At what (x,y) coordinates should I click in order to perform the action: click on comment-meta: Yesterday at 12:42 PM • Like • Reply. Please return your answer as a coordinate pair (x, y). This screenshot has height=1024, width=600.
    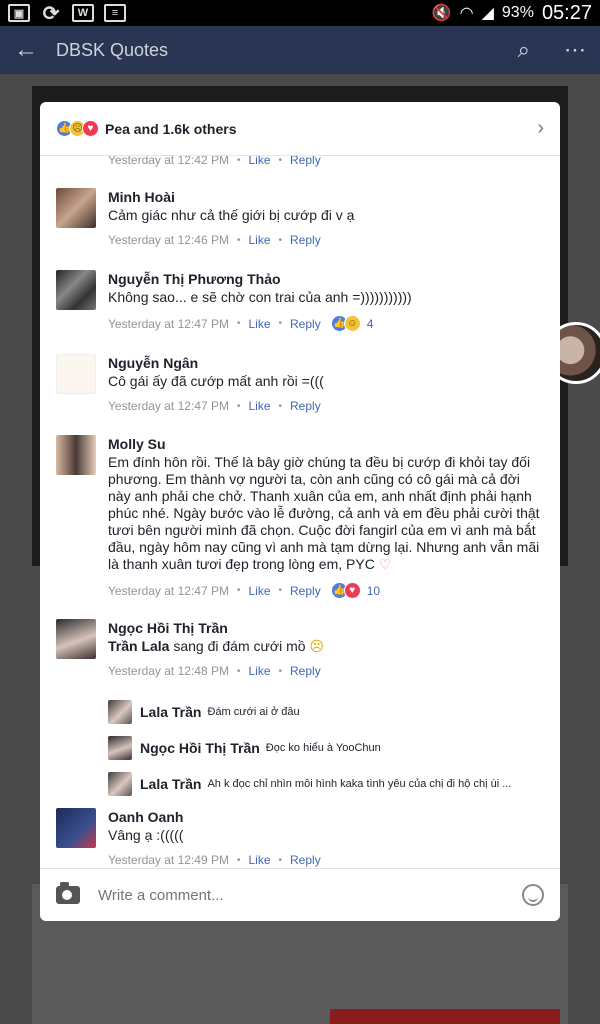
    Looking at the image, I should click on (214, 161).